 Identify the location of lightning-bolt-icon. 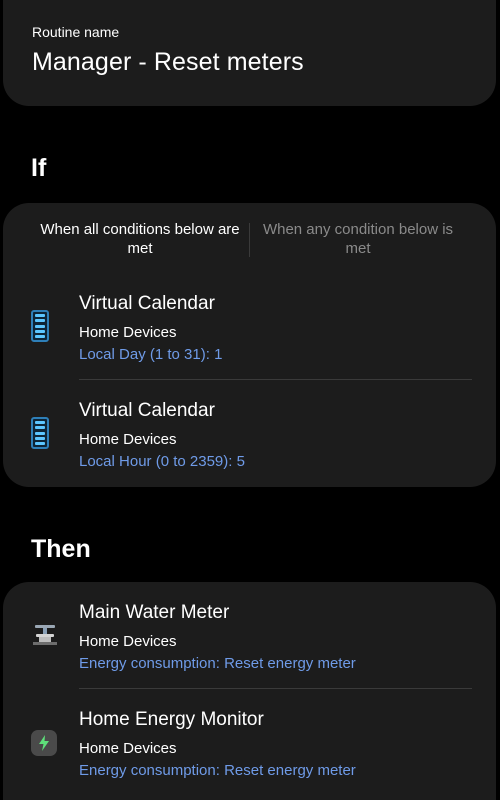
(44, 743).